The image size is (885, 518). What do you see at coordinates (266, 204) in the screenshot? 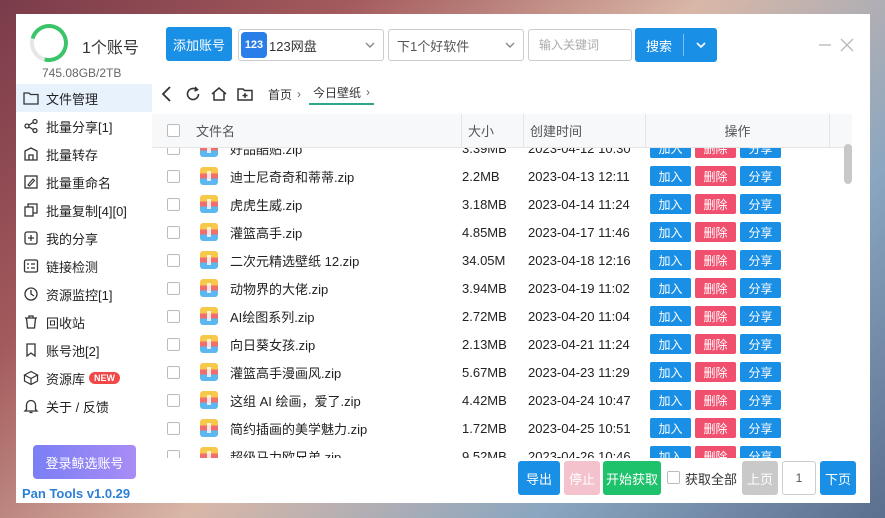
I see `file-name: 虎虎生威.zip` at bounding box center [266, 204].